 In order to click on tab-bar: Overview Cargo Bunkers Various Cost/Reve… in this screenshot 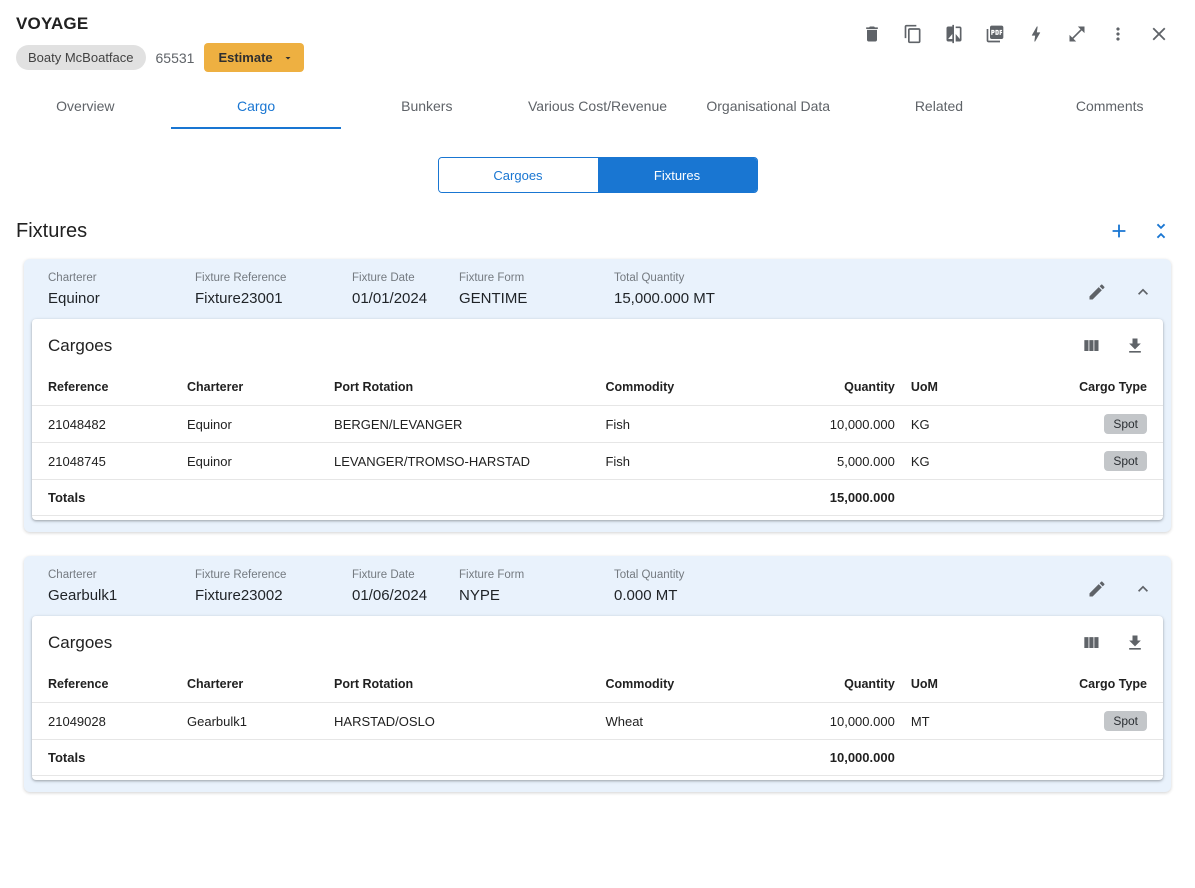, I will do `click(597, 106)`.